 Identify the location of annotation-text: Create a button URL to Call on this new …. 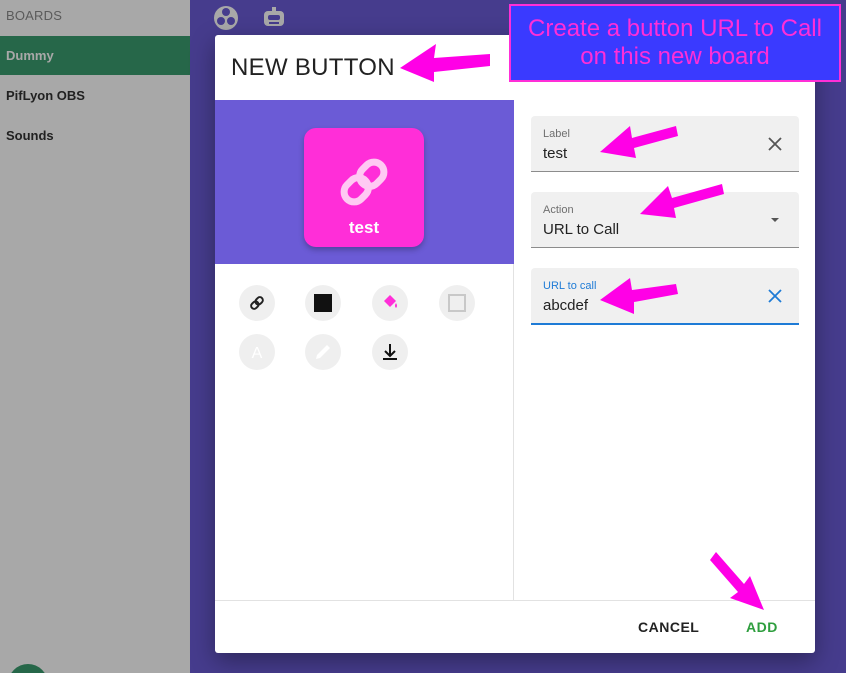
(675, 42).